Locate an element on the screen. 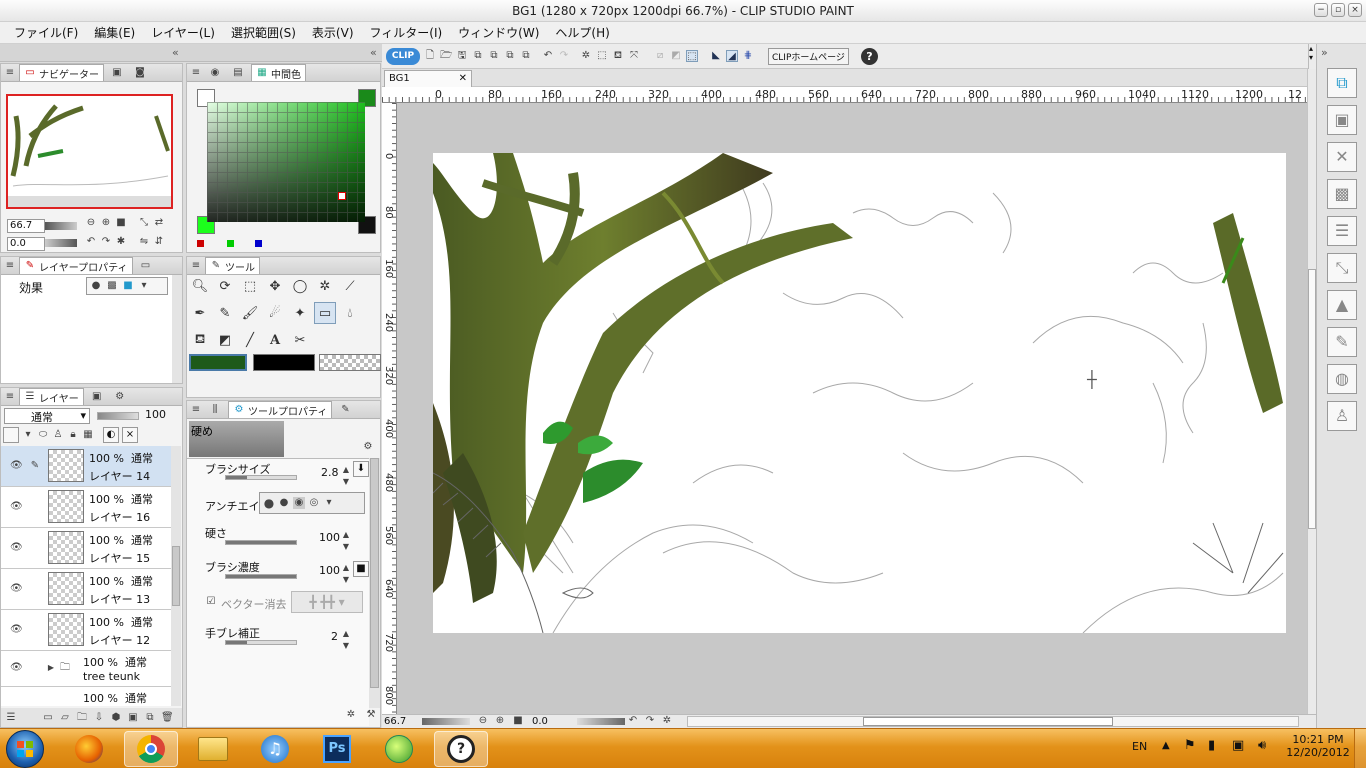  status-zoom-slider is located at coordinates (446, 721).